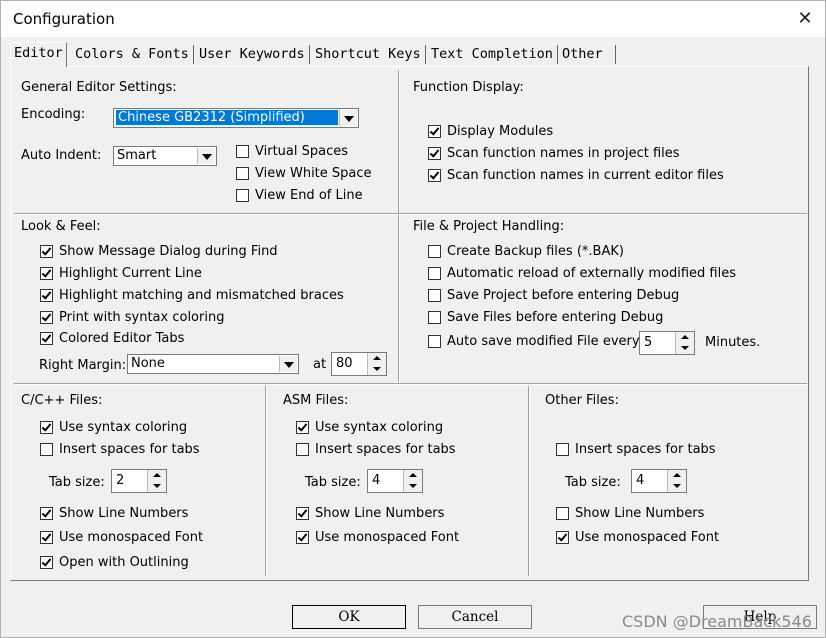  I want to click on tab-text-completion: Text Completion, so click(492, 54).